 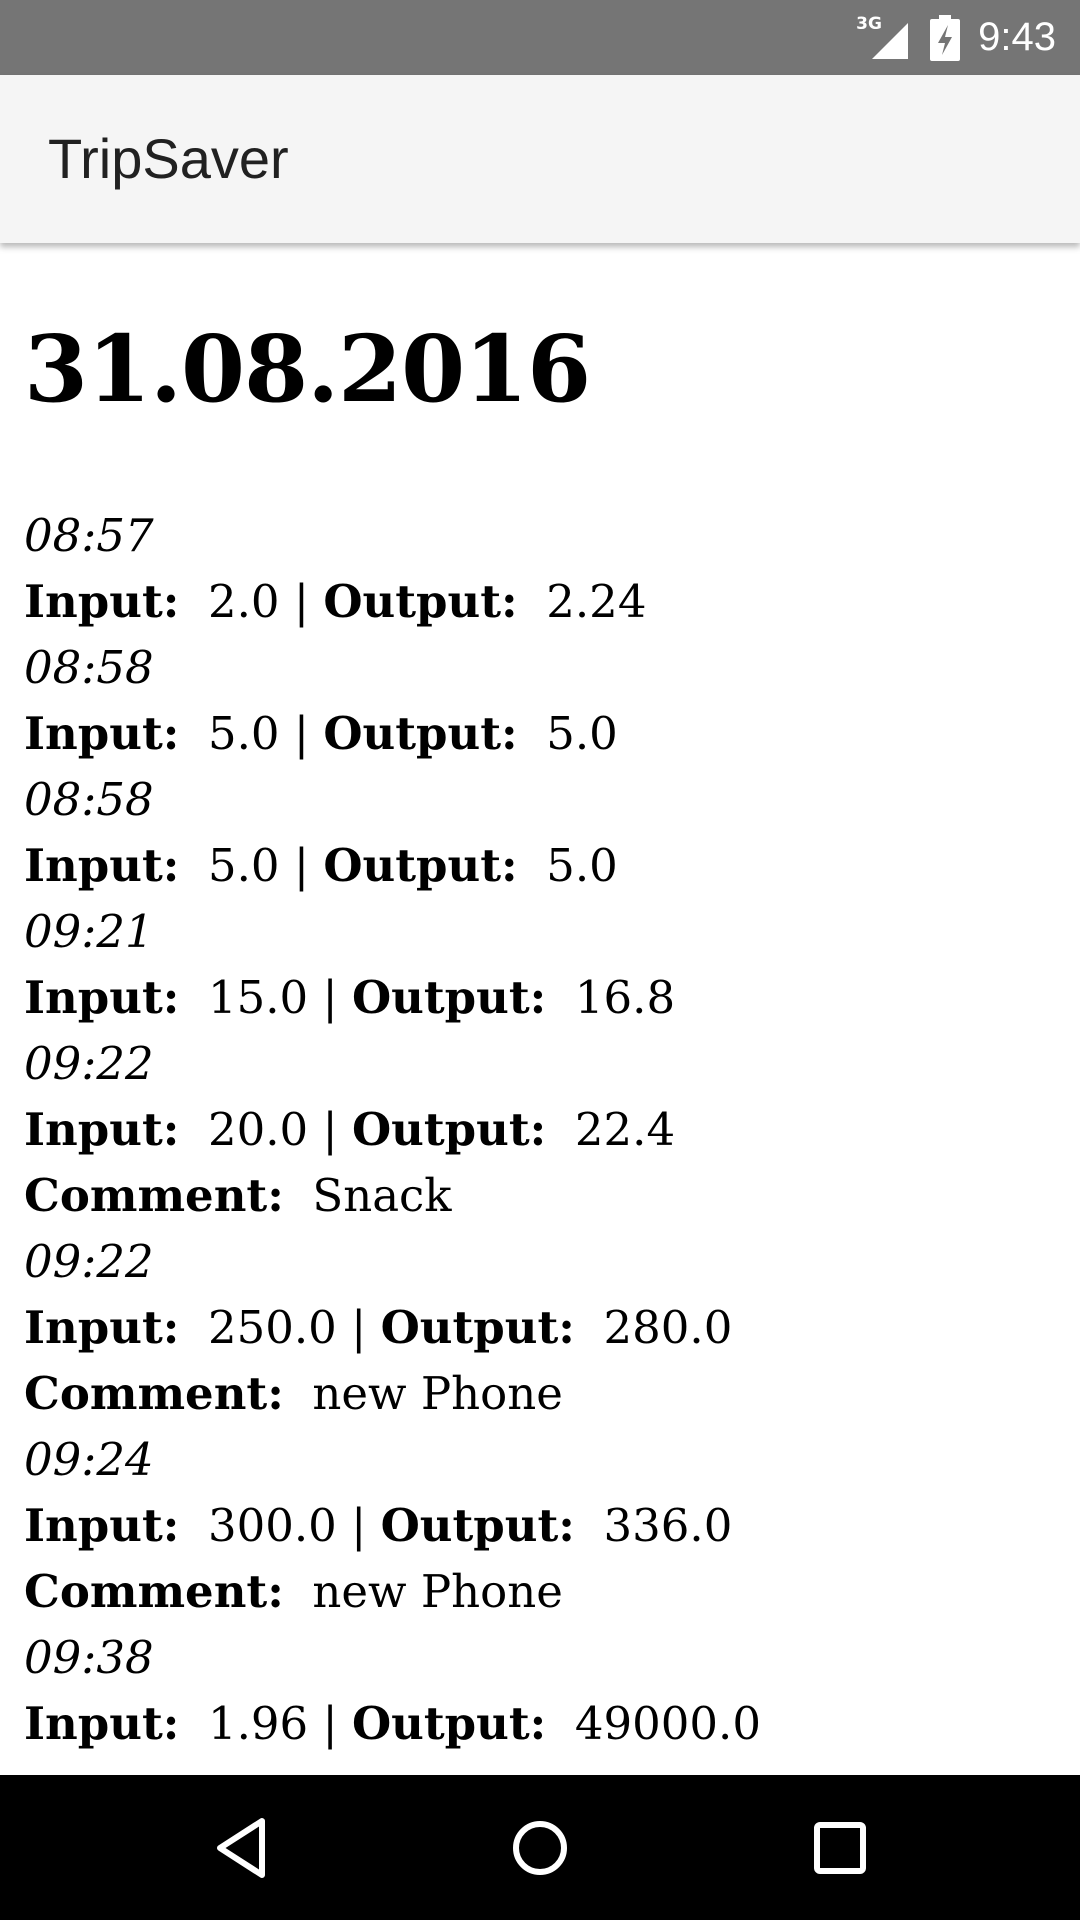 What do you see at coordinates (258, 1129) in the screenshot?
I see `input-value: 20.0` at bounding box center [258, 1129].